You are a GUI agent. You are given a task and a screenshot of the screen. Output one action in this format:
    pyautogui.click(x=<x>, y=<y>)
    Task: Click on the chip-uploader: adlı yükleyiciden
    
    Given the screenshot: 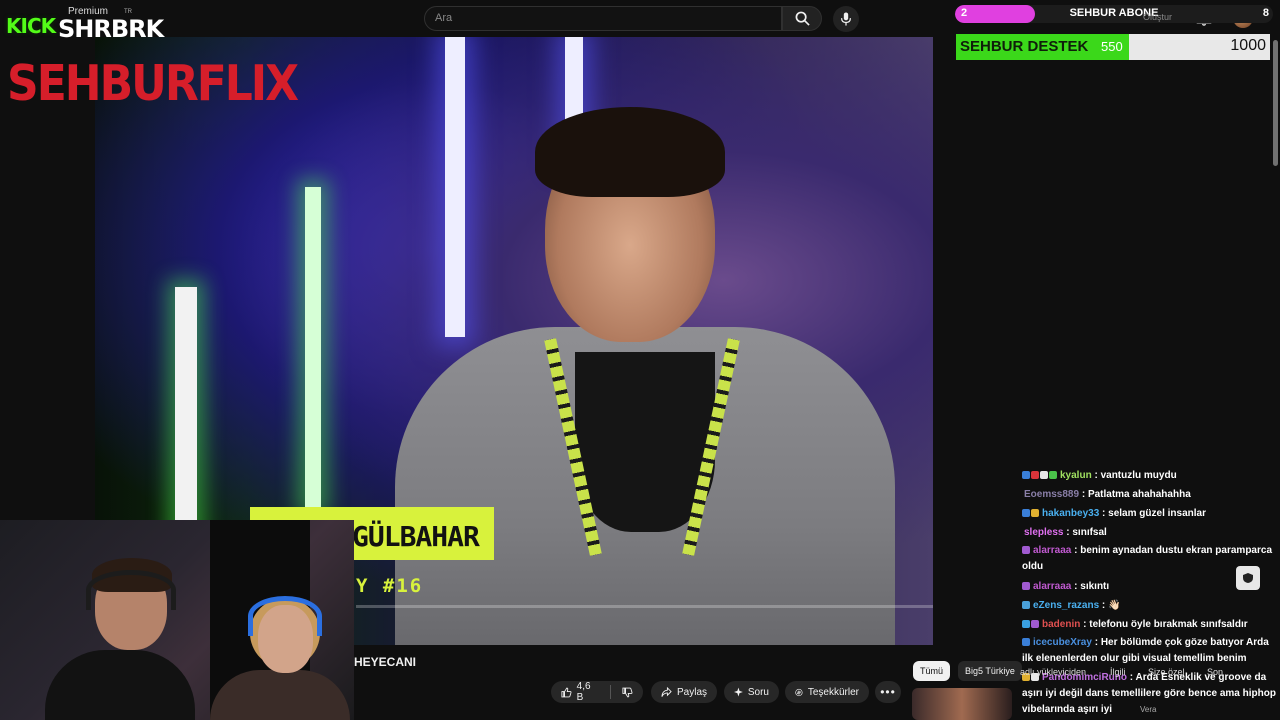 What is the action you would take?
    pyautogui.click(x=1053, y=672)
    